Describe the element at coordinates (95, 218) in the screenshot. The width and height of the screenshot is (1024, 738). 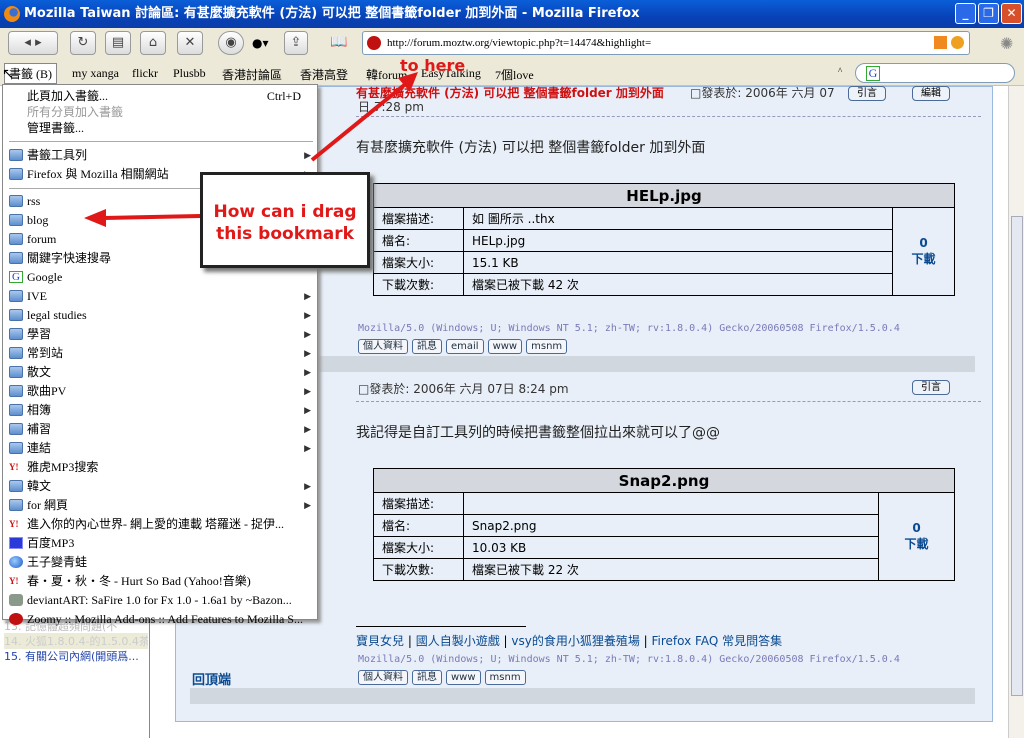
I see `arrowhead-icon` at that location.